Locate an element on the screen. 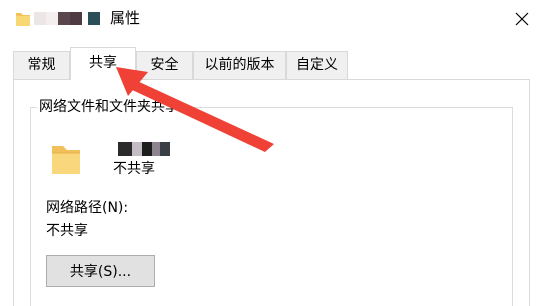 The image size is (543, 306). tab-previous-versions: 以前的版本 is located at coordinates (239, 65).